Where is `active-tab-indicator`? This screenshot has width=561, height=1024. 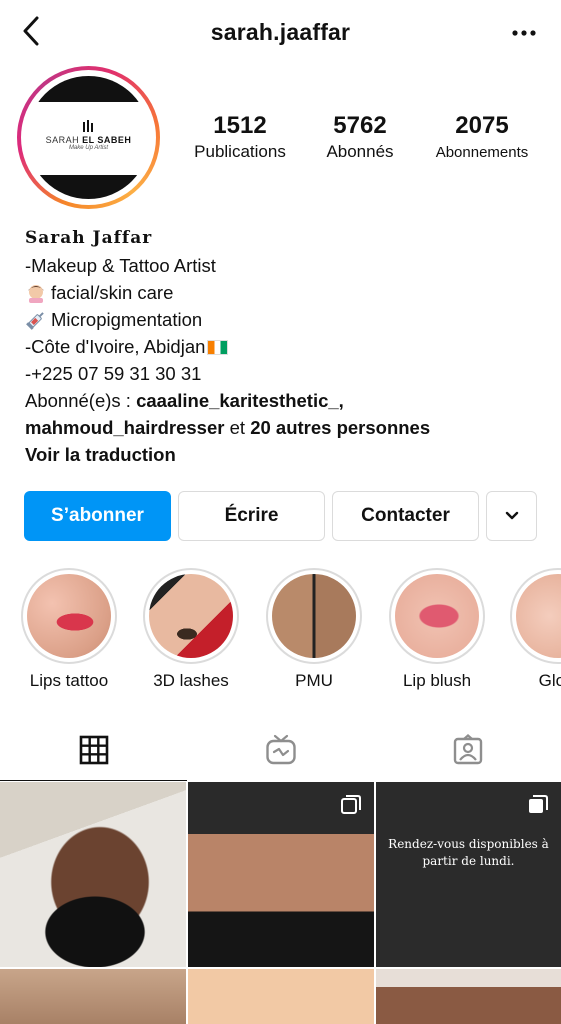 active-tab-indicator is located at coordinates (93, 780).